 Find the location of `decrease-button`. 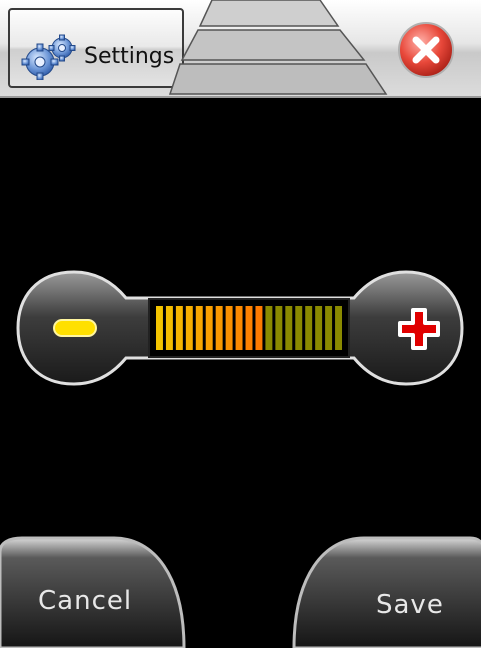

decrease-button is located at coordinates (75, 328).